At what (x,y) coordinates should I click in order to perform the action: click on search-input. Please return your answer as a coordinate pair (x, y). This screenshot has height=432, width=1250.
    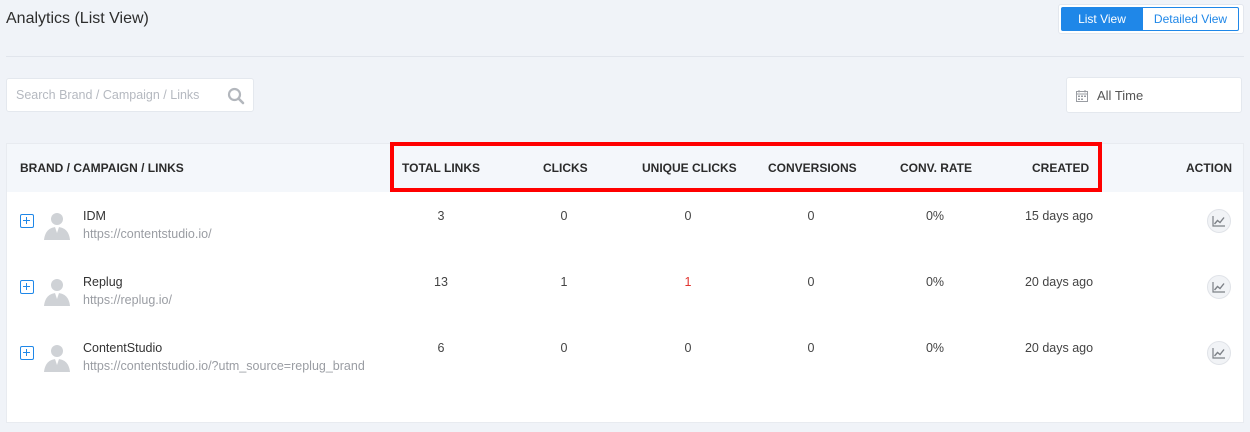
    Looking at the image, I should click on (112, 95).